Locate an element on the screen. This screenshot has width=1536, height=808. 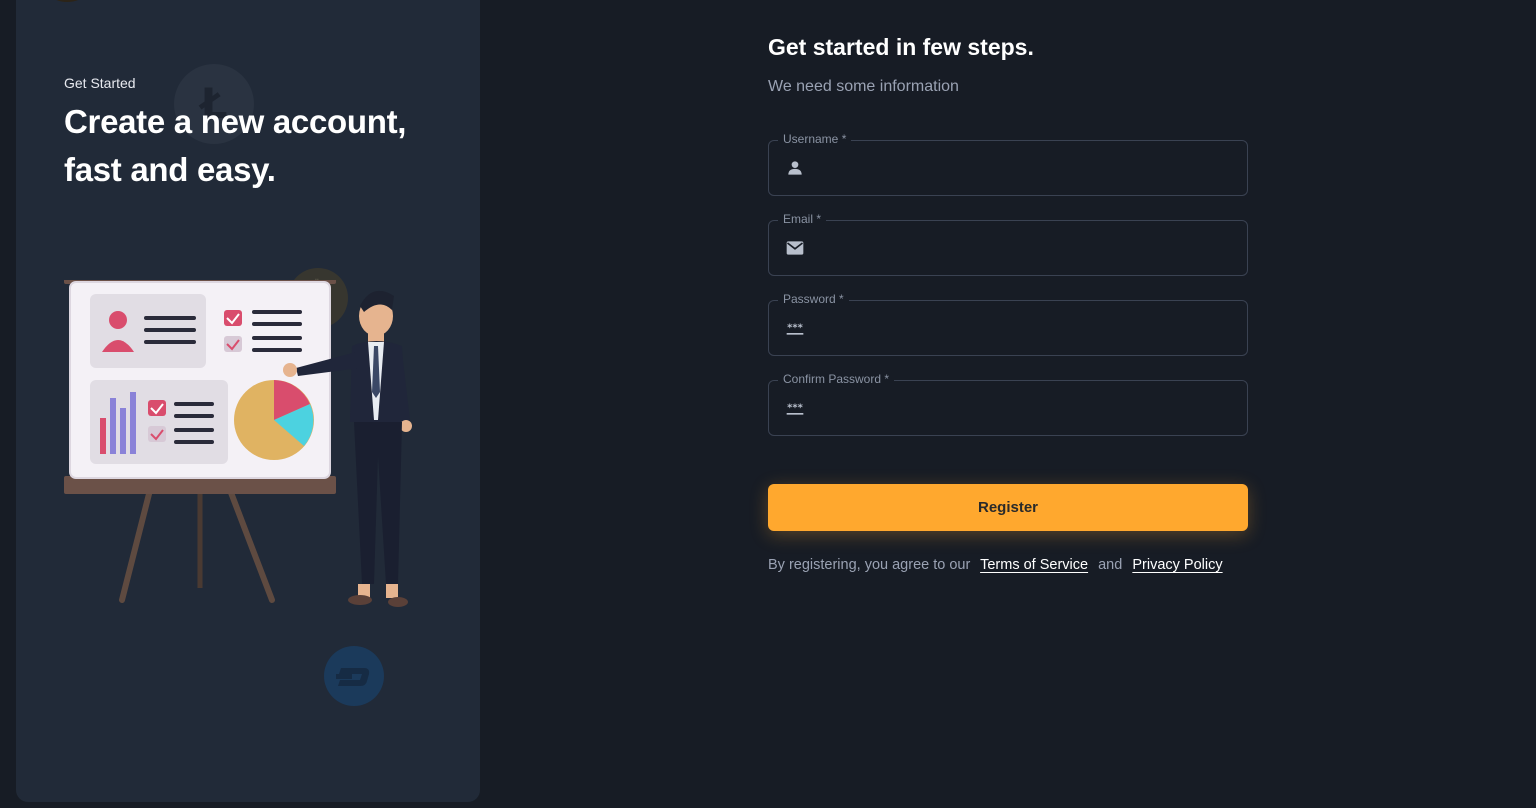
email-input is located at coordinates (1029, 249).